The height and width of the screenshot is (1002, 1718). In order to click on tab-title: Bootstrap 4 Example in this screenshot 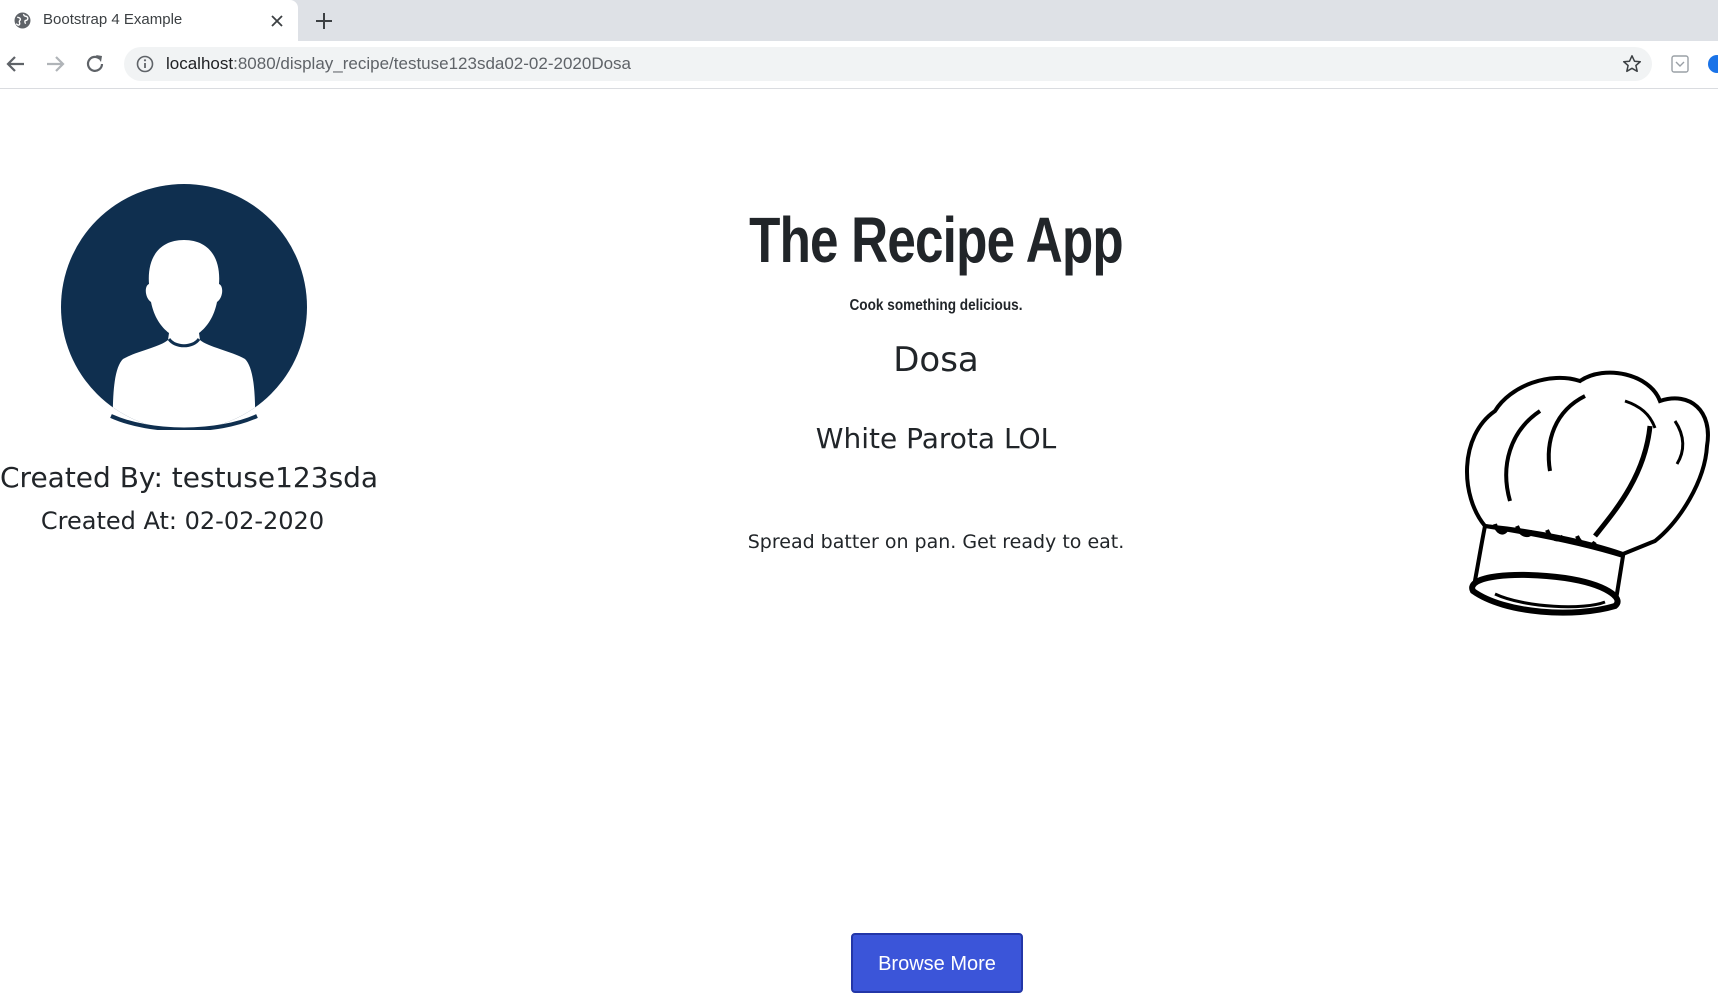, I will do `click(113, 19)`.